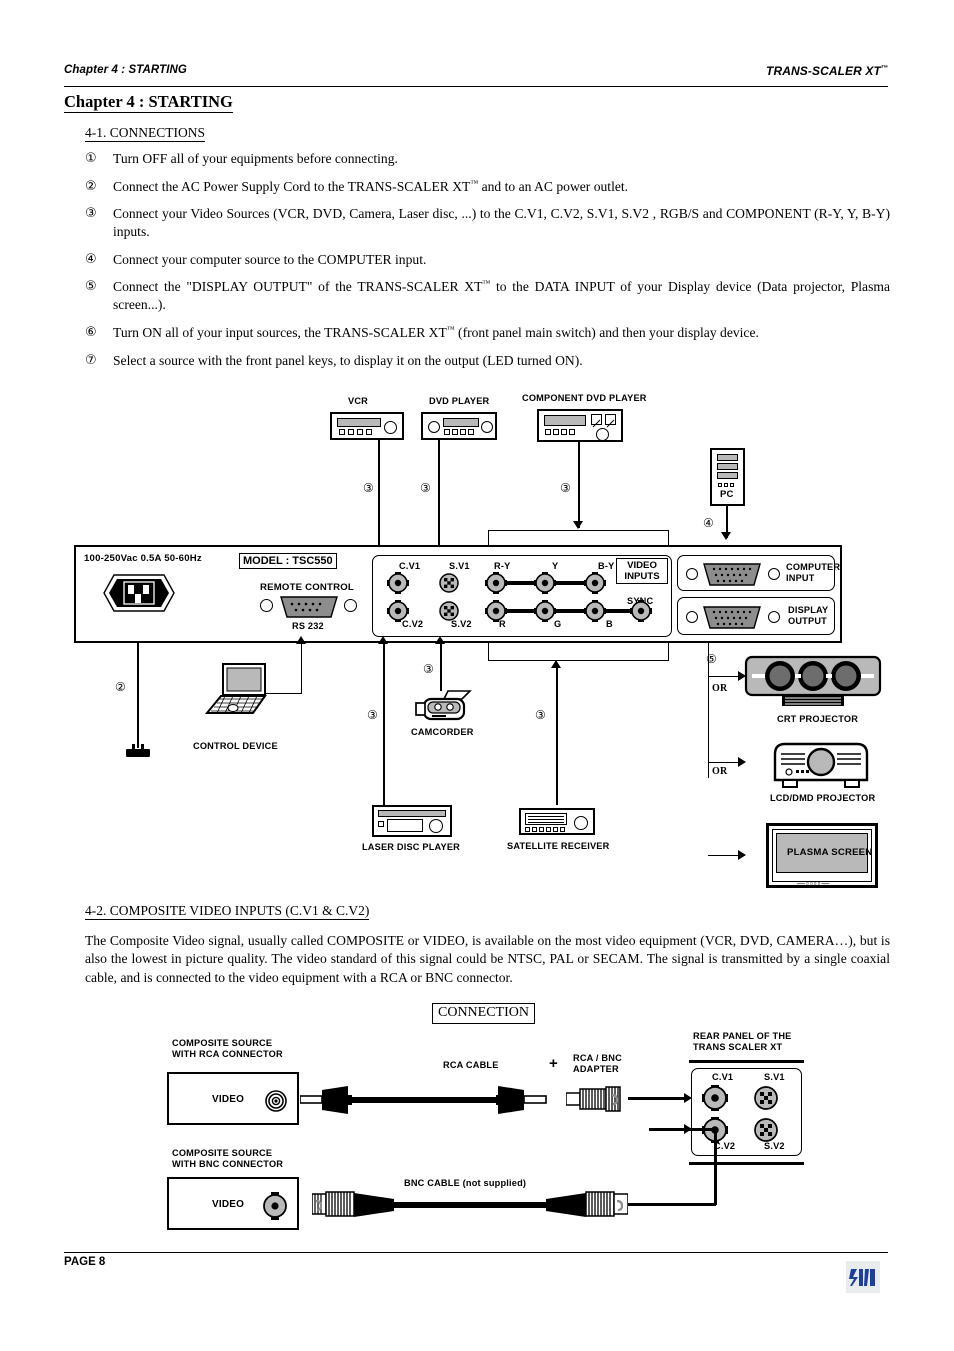 The height and width of the screenshot is (1351, 954). Describe the element at coordinates (682, 1129) in the screenshot. I see `bnc-cable-route-h2` at that location.